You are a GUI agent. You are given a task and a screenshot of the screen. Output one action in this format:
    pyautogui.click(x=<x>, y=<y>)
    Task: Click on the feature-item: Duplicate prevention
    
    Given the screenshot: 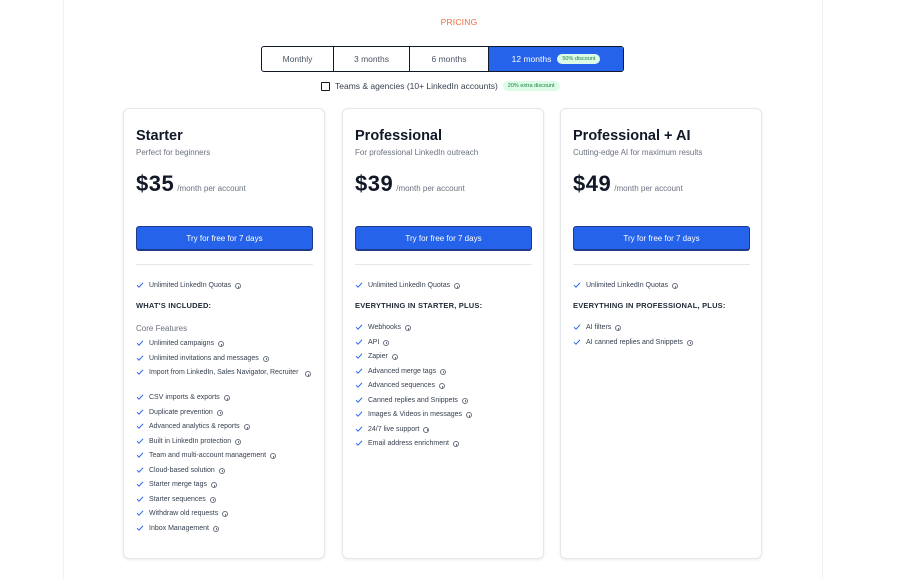 What is the action you would take?
    pyautogui.click(x=179, y=413)
    